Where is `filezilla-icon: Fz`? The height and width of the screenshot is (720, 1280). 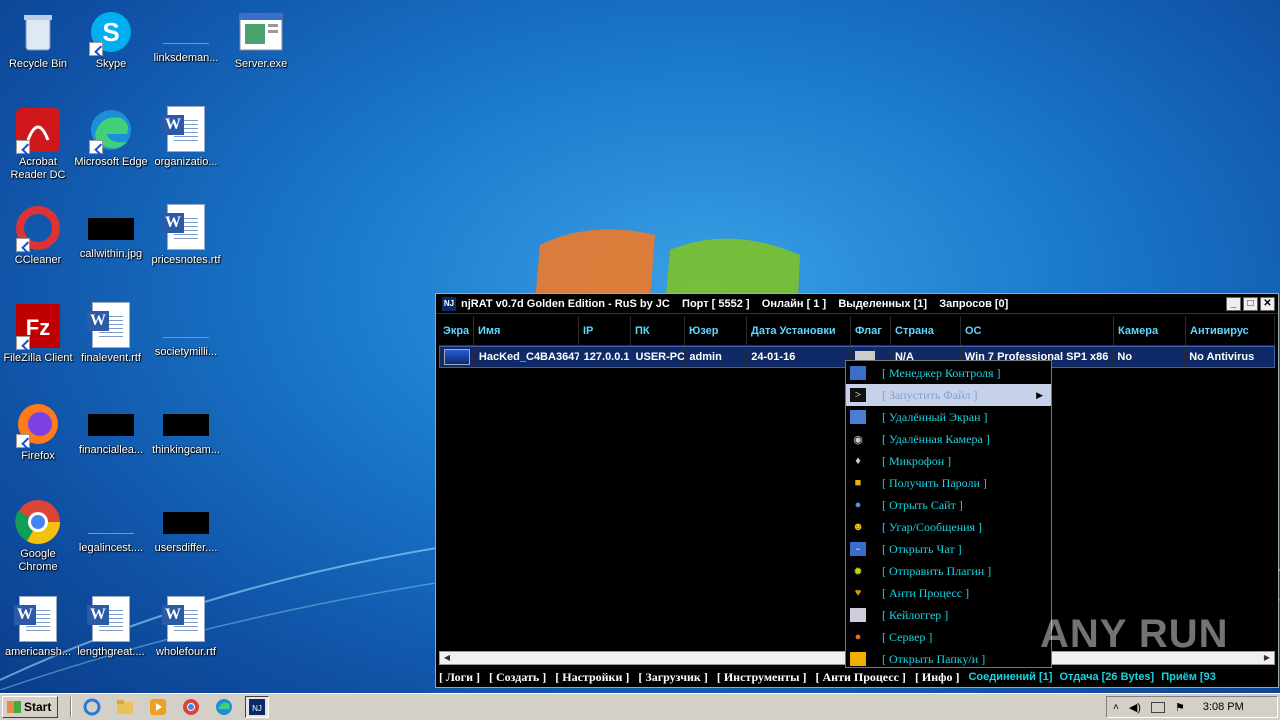
filezilla-icon: Fz is located at coordinates (38, 326).